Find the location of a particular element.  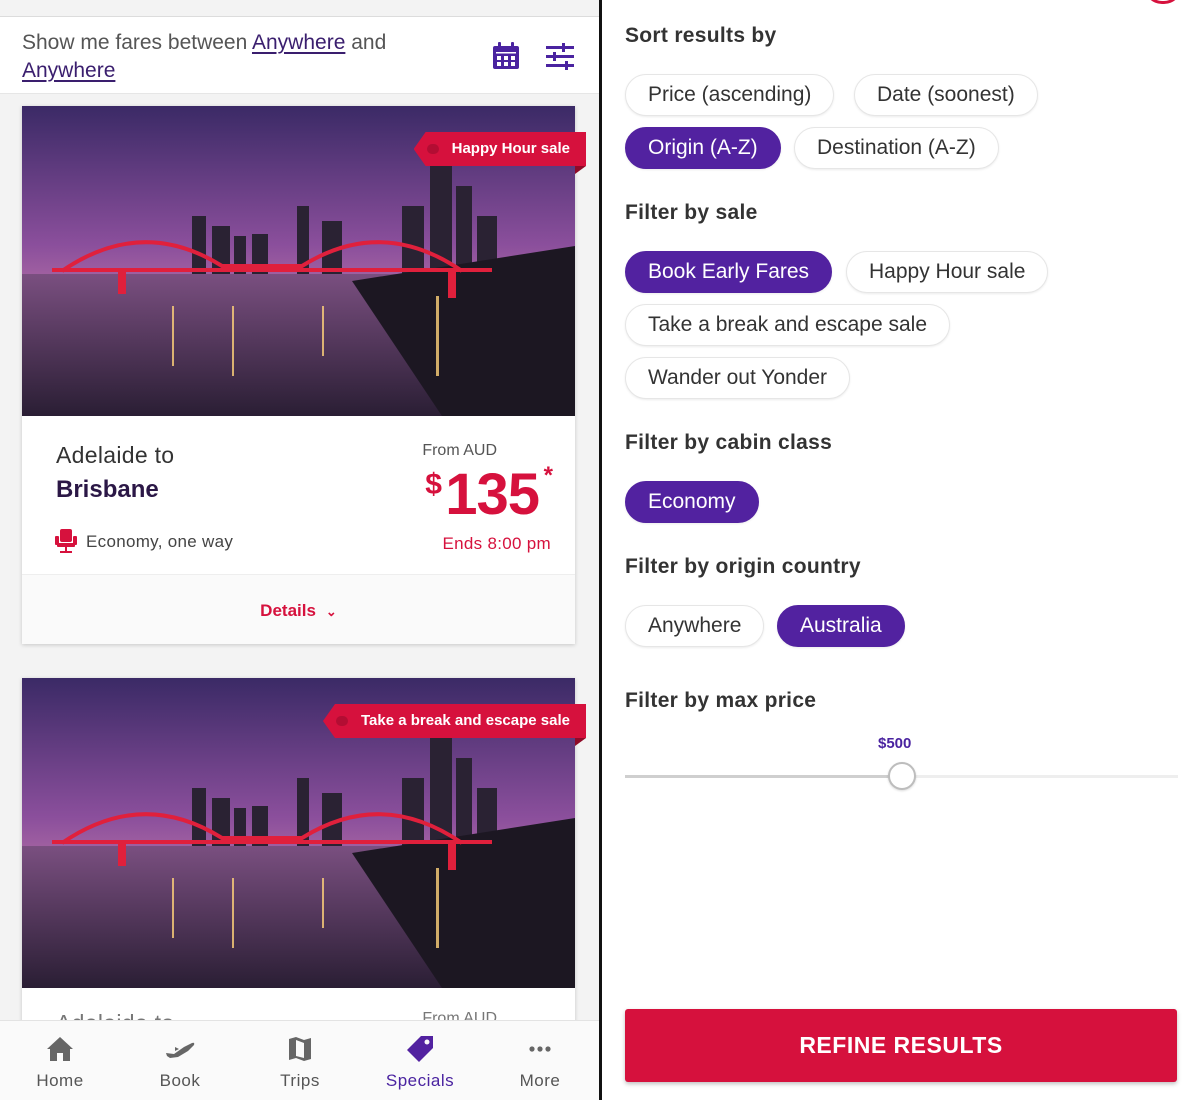

calendar-icon is located at coordinates (506, 56).